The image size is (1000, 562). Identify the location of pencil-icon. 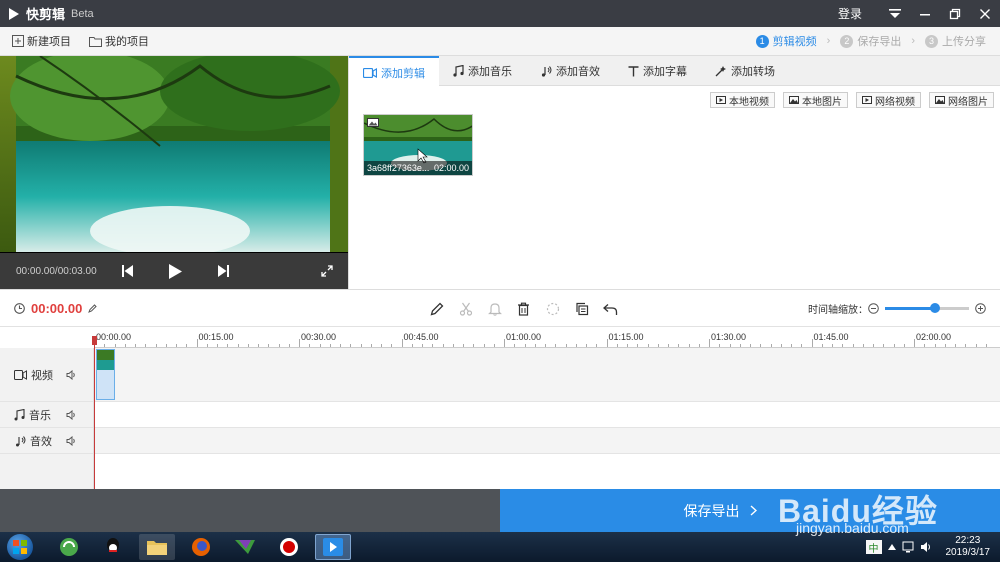
(436, 309).